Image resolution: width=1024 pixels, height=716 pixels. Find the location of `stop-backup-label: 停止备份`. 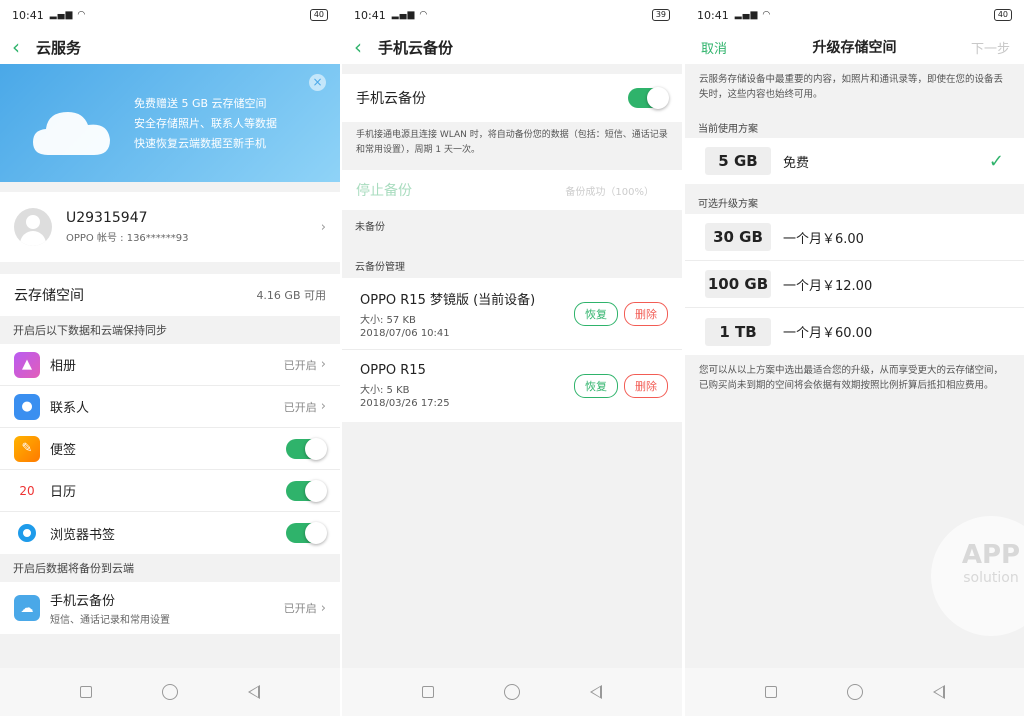

stop-backup-label: 停止备份 is located at coordinates (384, 191).